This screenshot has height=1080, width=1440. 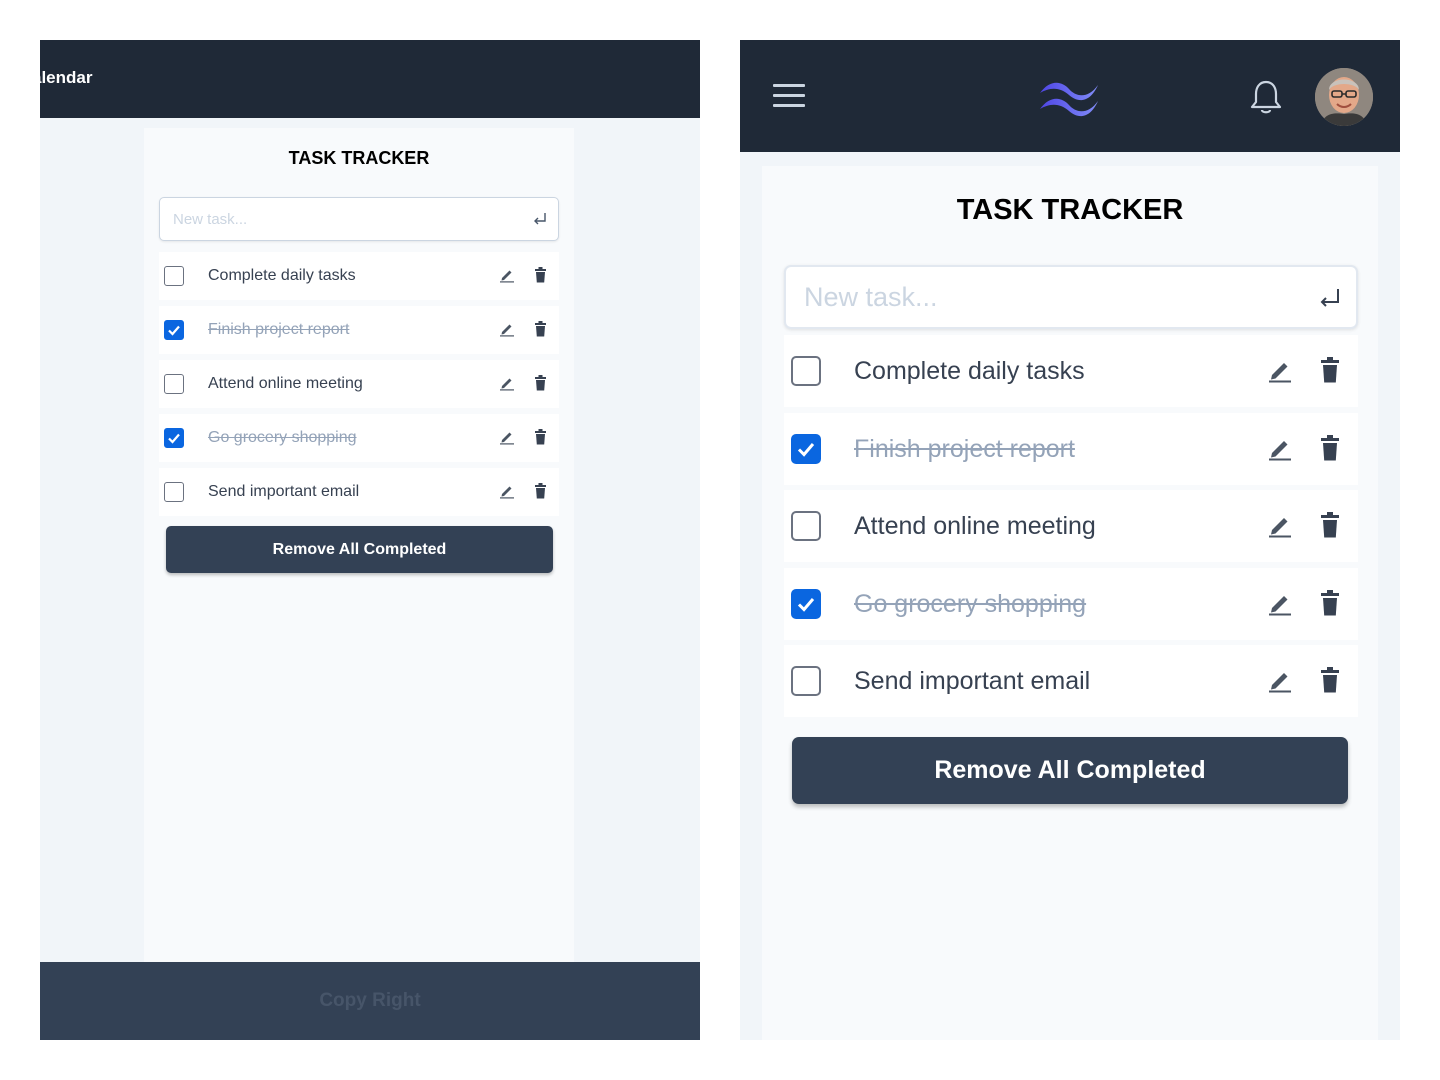 I want to click on bell-icon, so click(x=1266, y=97).